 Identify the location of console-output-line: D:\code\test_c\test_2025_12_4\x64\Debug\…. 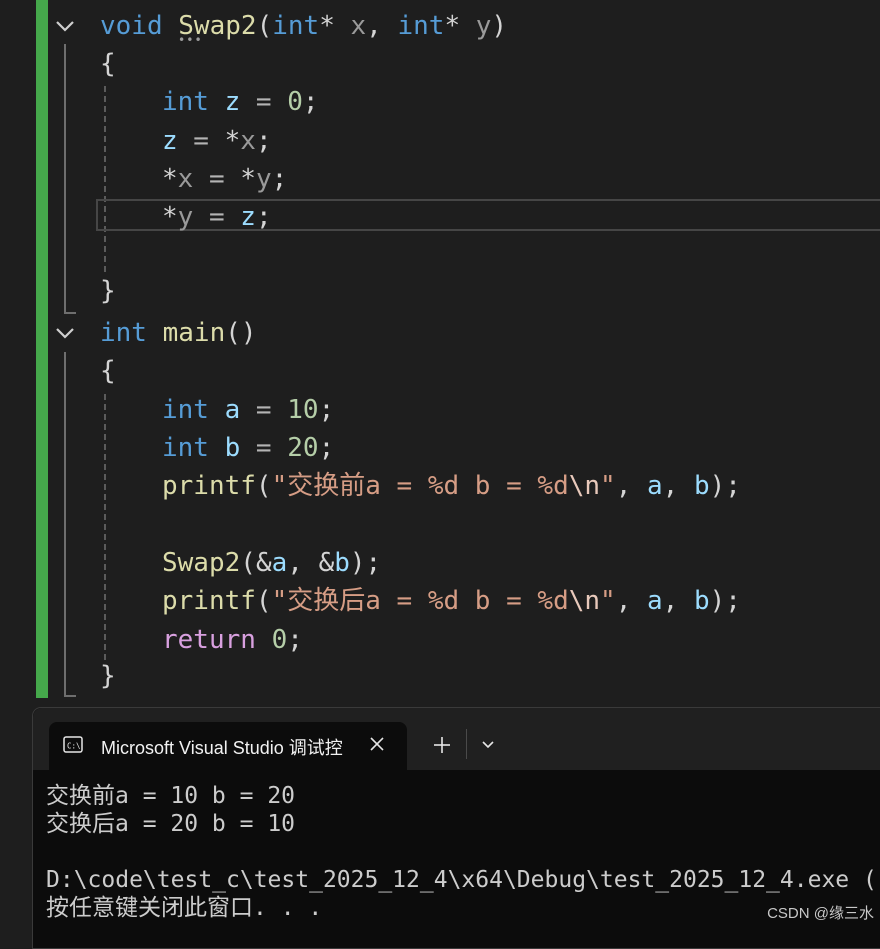
(461, 880).